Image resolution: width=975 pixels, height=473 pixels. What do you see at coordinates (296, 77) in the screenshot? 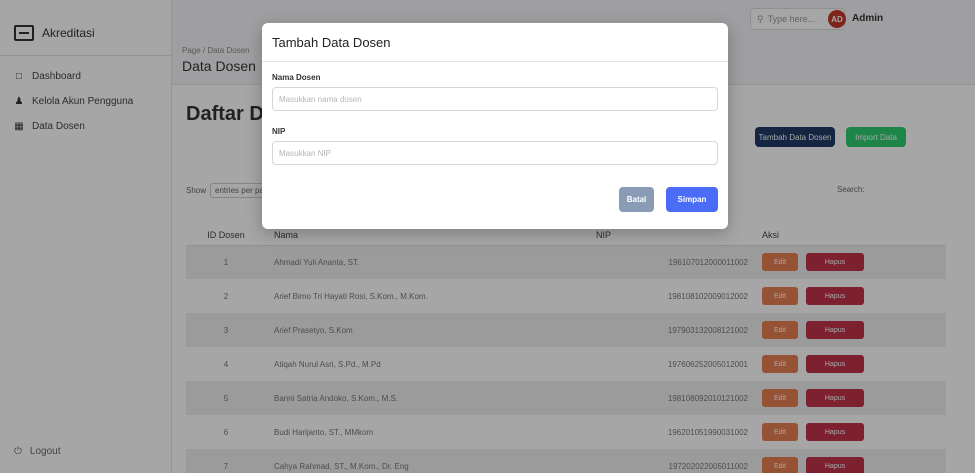
I see `name-field-label: Nama Dosen` at bounding box center [296, 77].